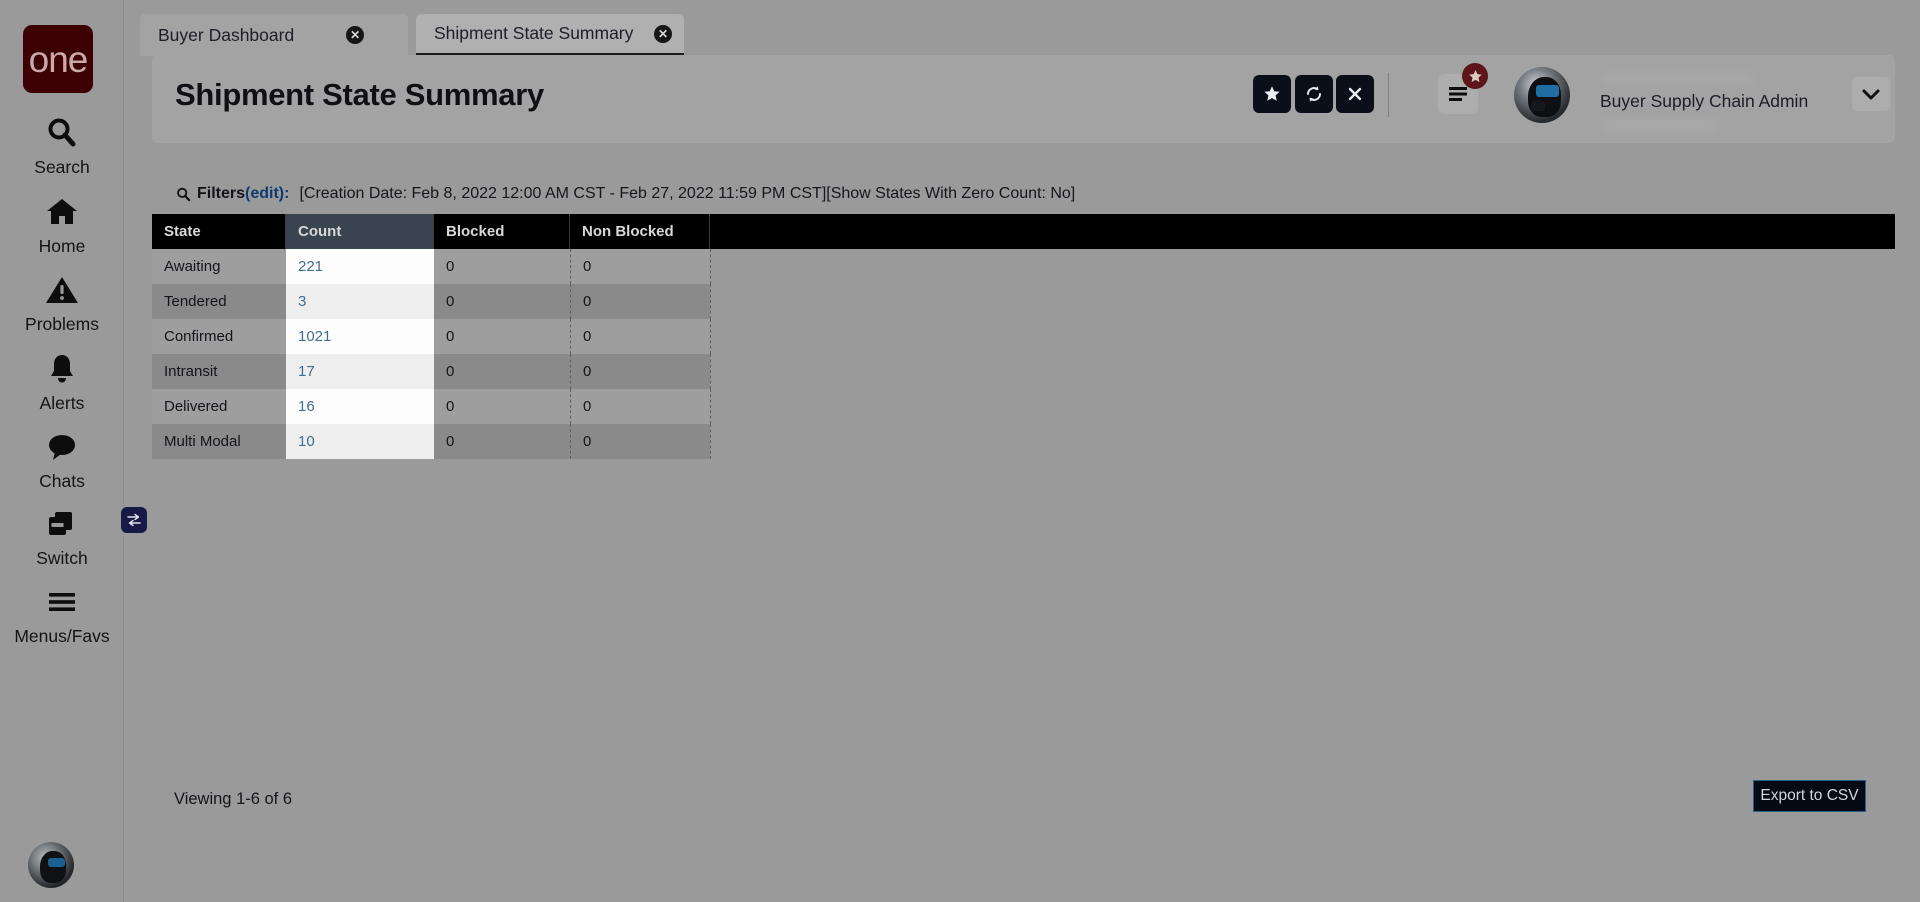 This screenshot has height=902, width=1920. What do you see at coordinates (1538, 106) in the screenshot?
I see `avatar-mouth` at bounding box center [1538, 106].